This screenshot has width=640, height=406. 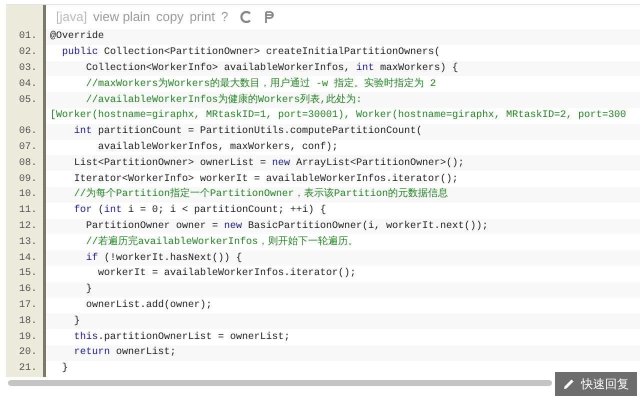 What do you see at coordinates (27, 69) in the screenshot?
I see `line-number: 03.` at bounding box center [27, 69].